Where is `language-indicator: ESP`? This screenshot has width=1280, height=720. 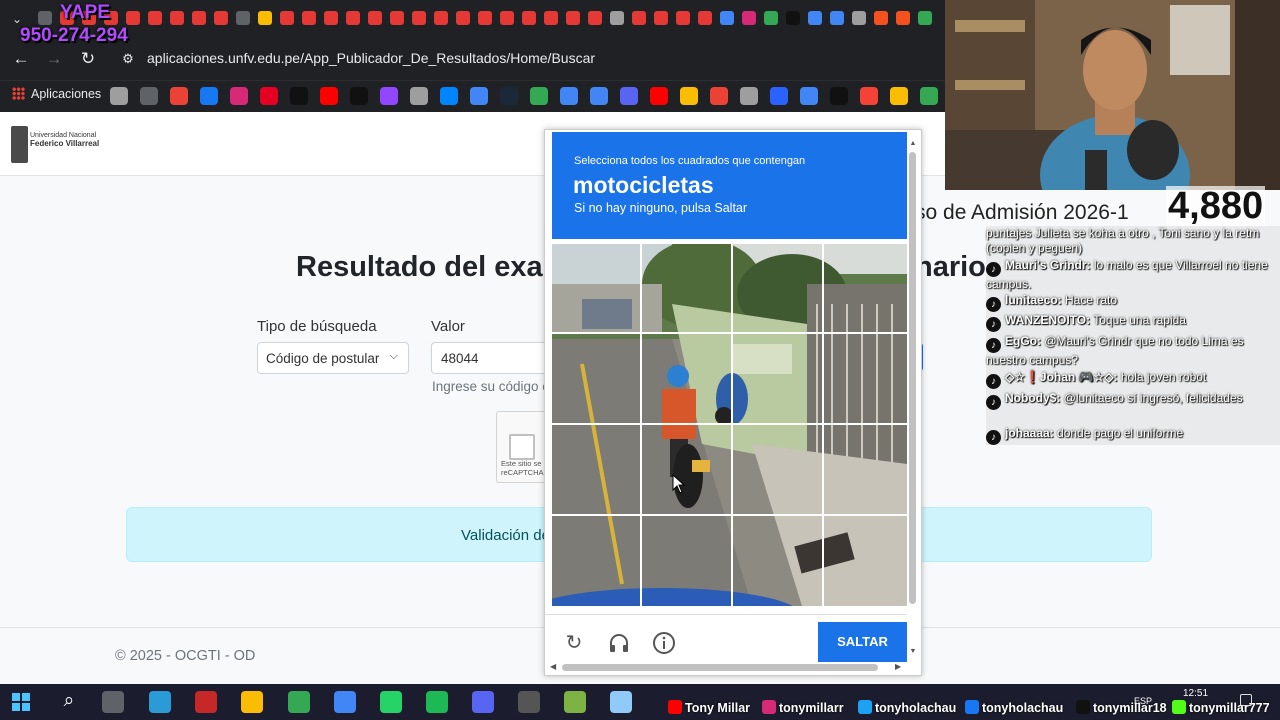 language-indicator: ESP is located at coordinates (1143, 701).